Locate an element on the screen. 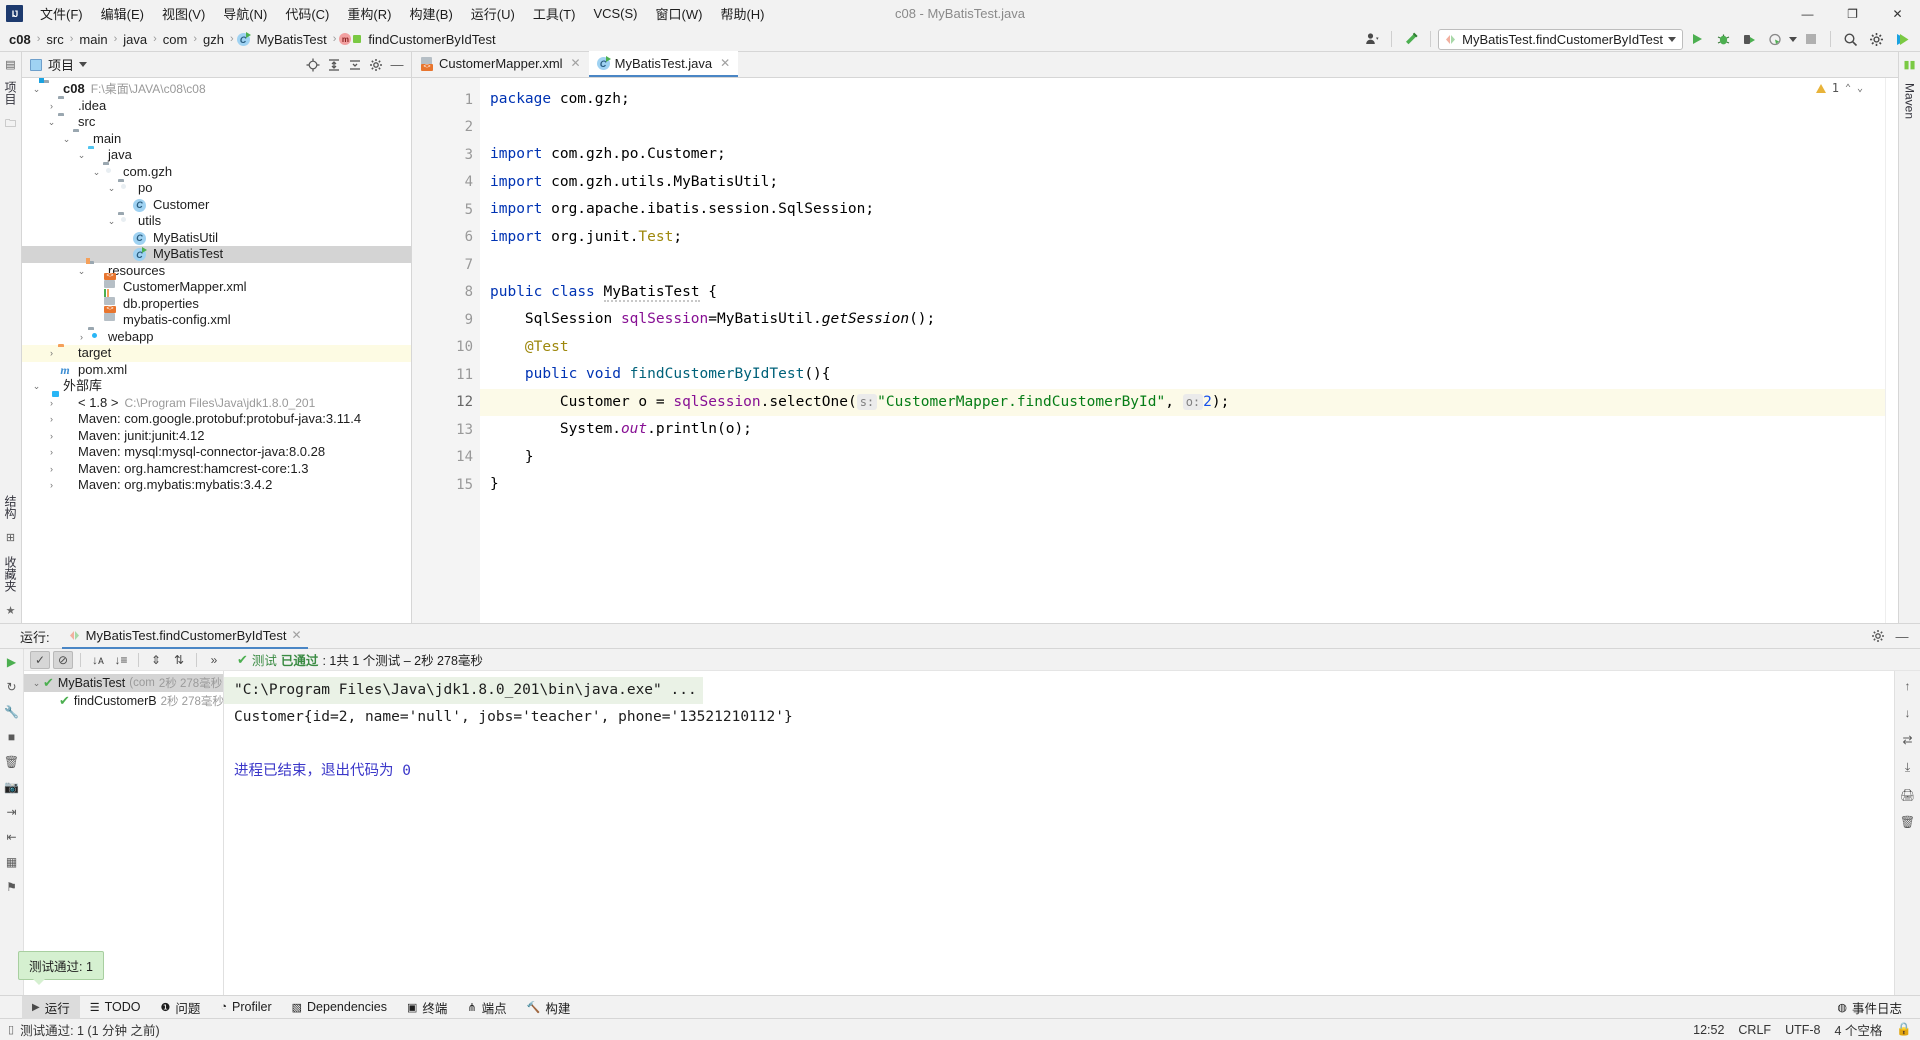 Image resolution: width=1920 pixels, height=1040 pixels. toolwindow-dependencies: ▧ Dependencies is located at coordinates (339, 1007).